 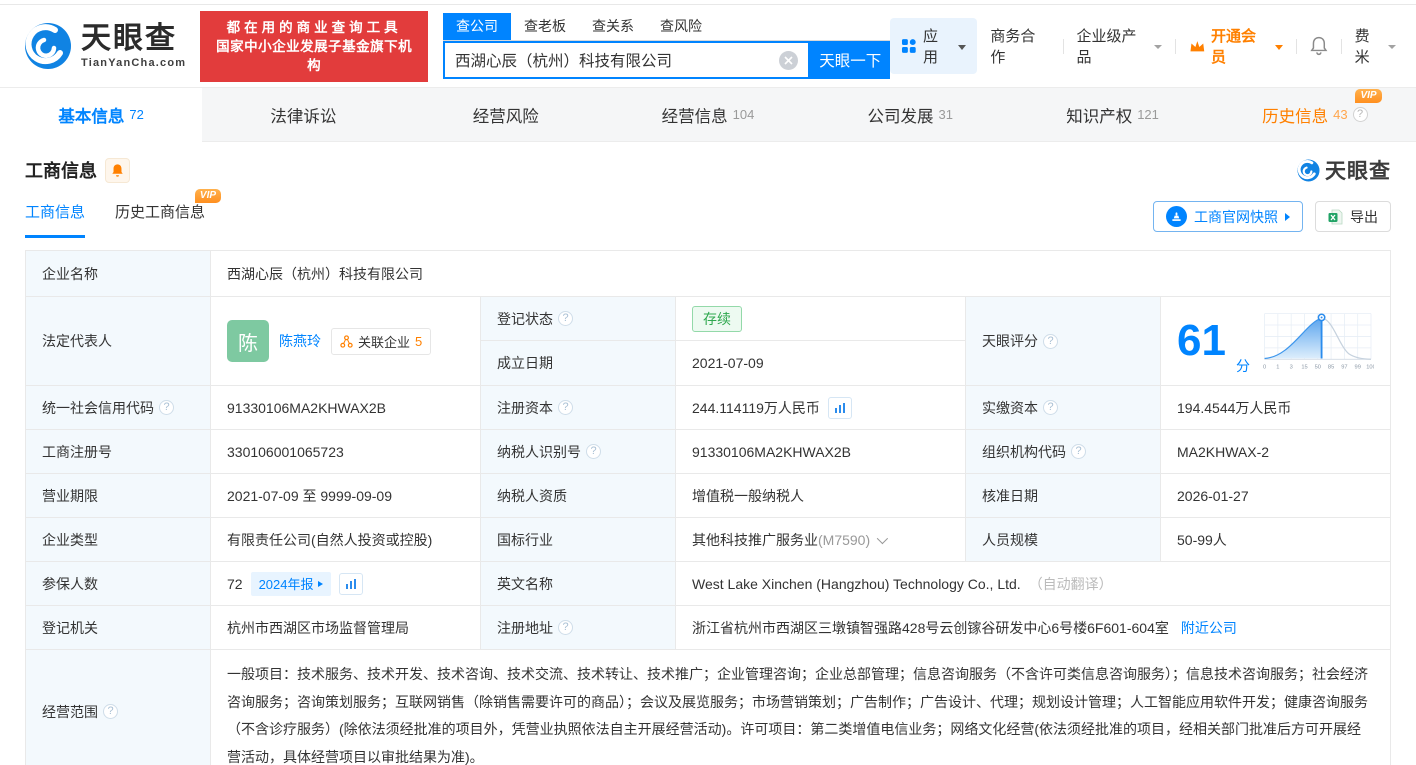 I want to click on related-label: 关联企业, so click(x=384, y=342).